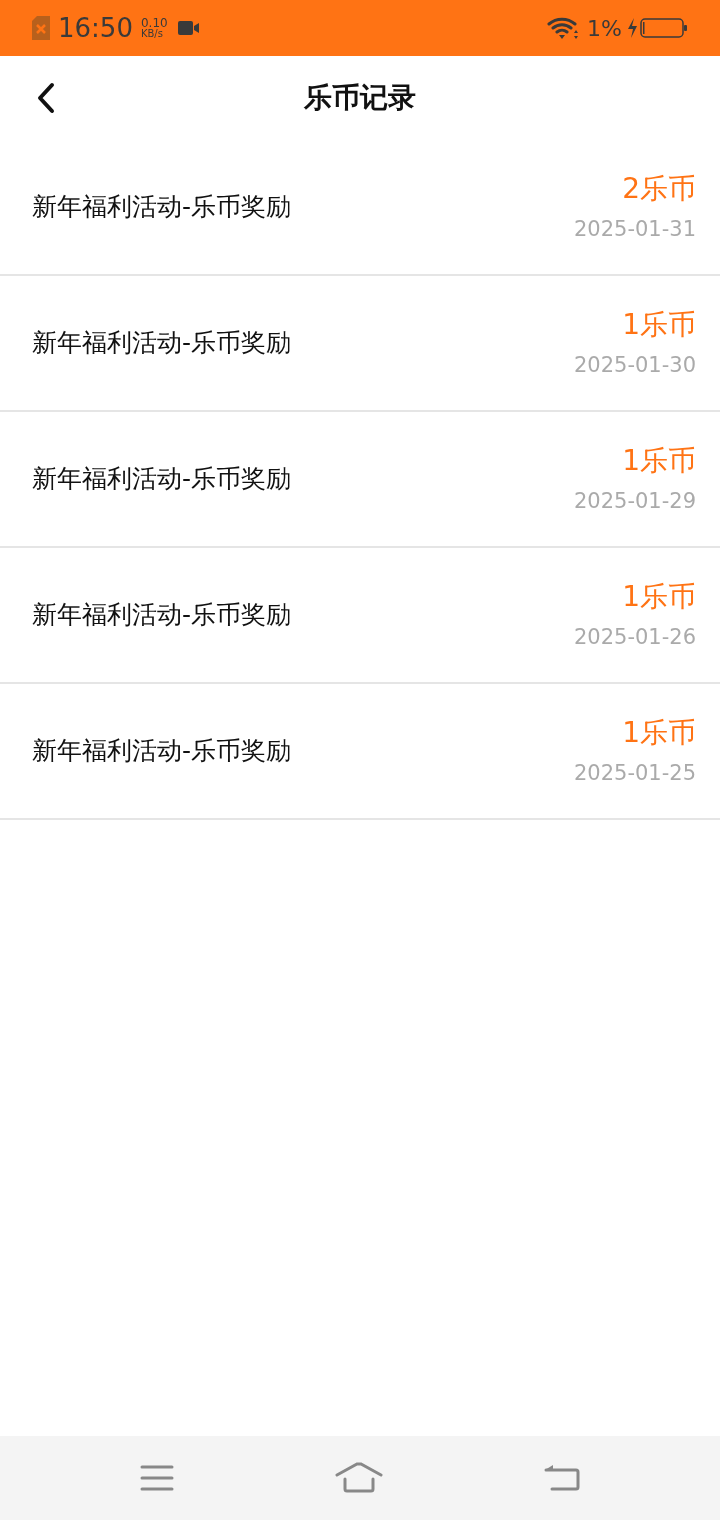 The image size is (720, 1520). Describe the element at coordinates (659, 189) in the screenshot. I see `coin-amount: 2乐币` at that location.